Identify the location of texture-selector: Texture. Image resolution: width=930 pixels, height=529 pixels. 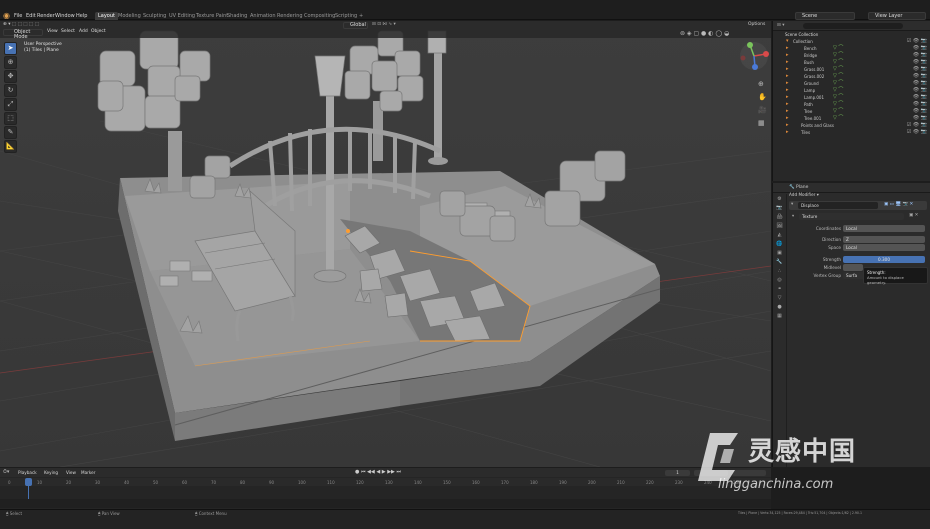
(851, 216).